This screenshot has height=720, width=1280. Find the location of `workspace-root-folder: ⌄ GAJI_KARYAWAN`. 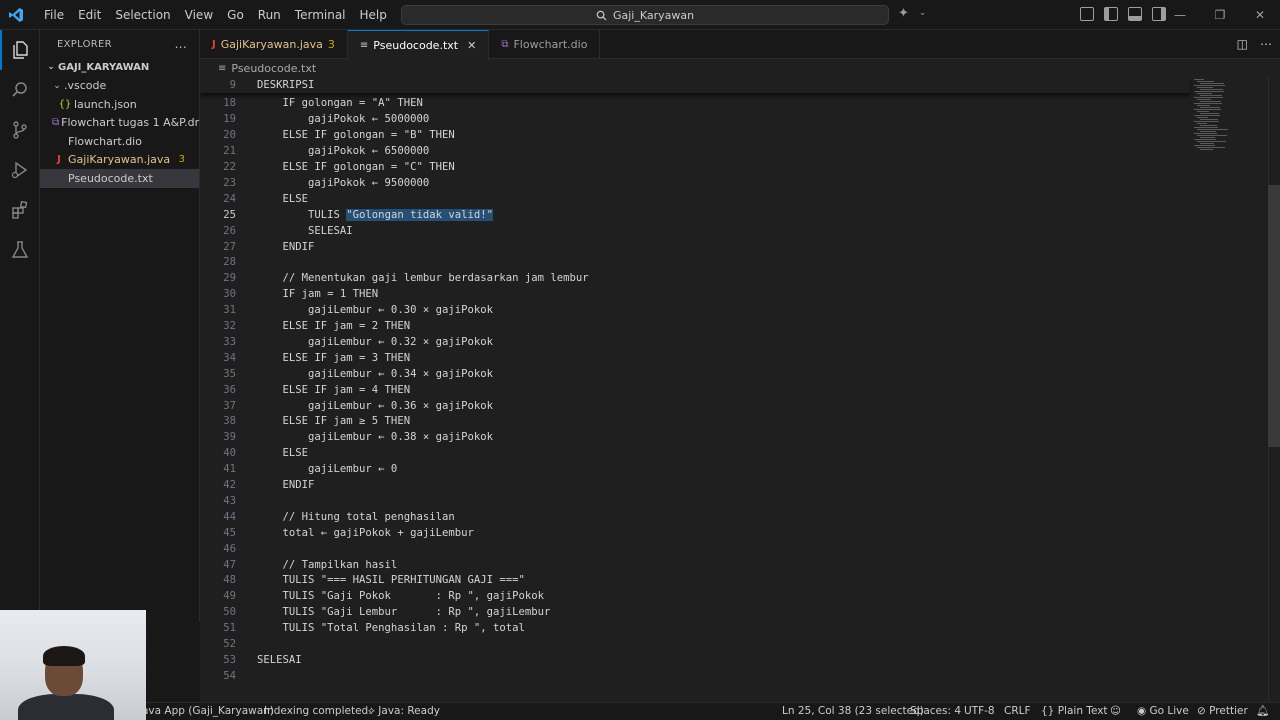

workspace-root-folder: ⌄ GAJI_KARYAWAN is located at coordinates (119, 67).